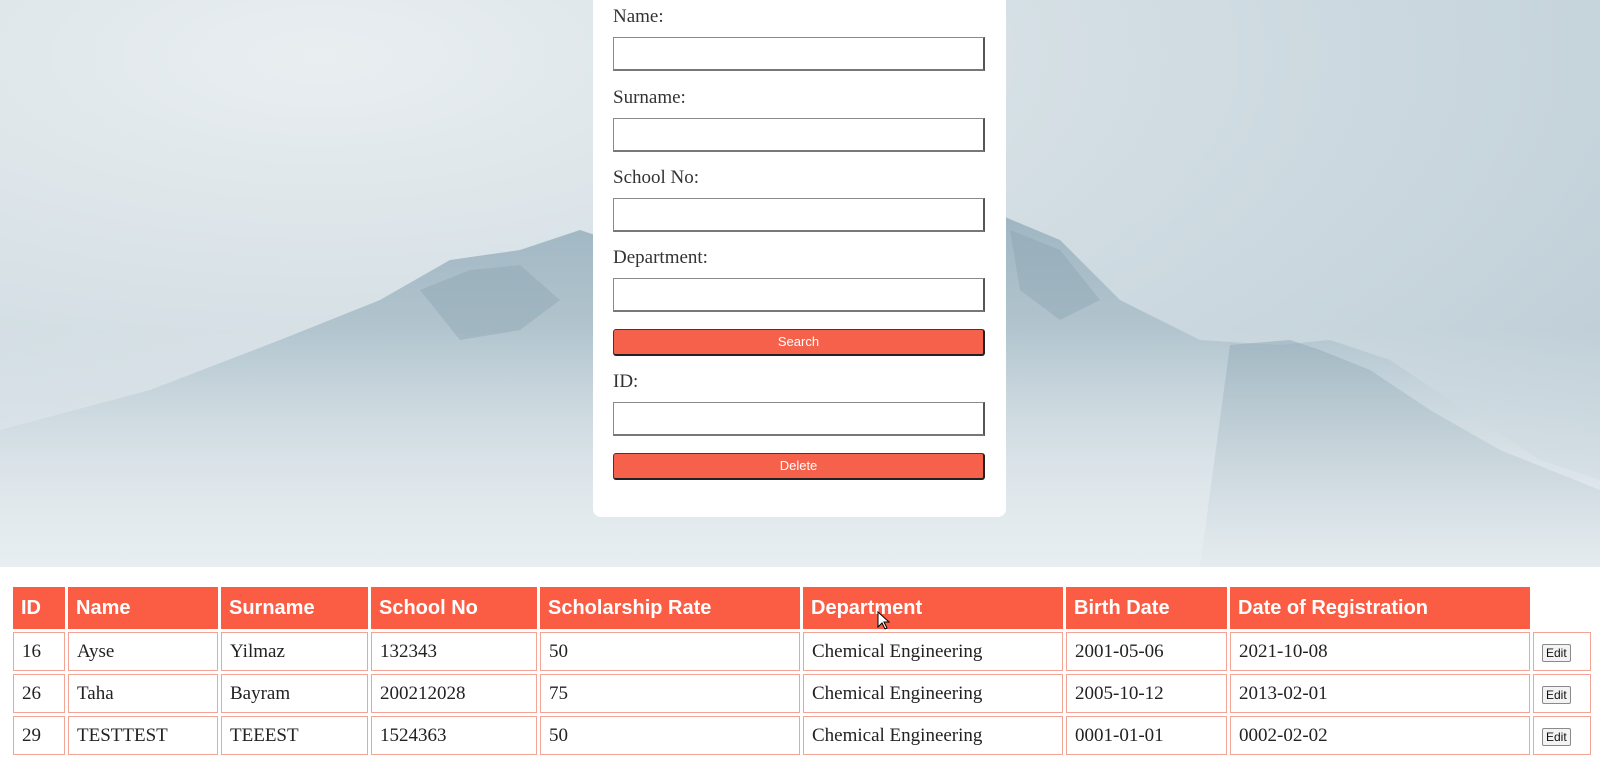 This screenshot has height=767, width=1600. What do you see at coordinates (454, 651) in the screenshot?
I see `cell-school-no: 132343` at bounding box center [454, 651].